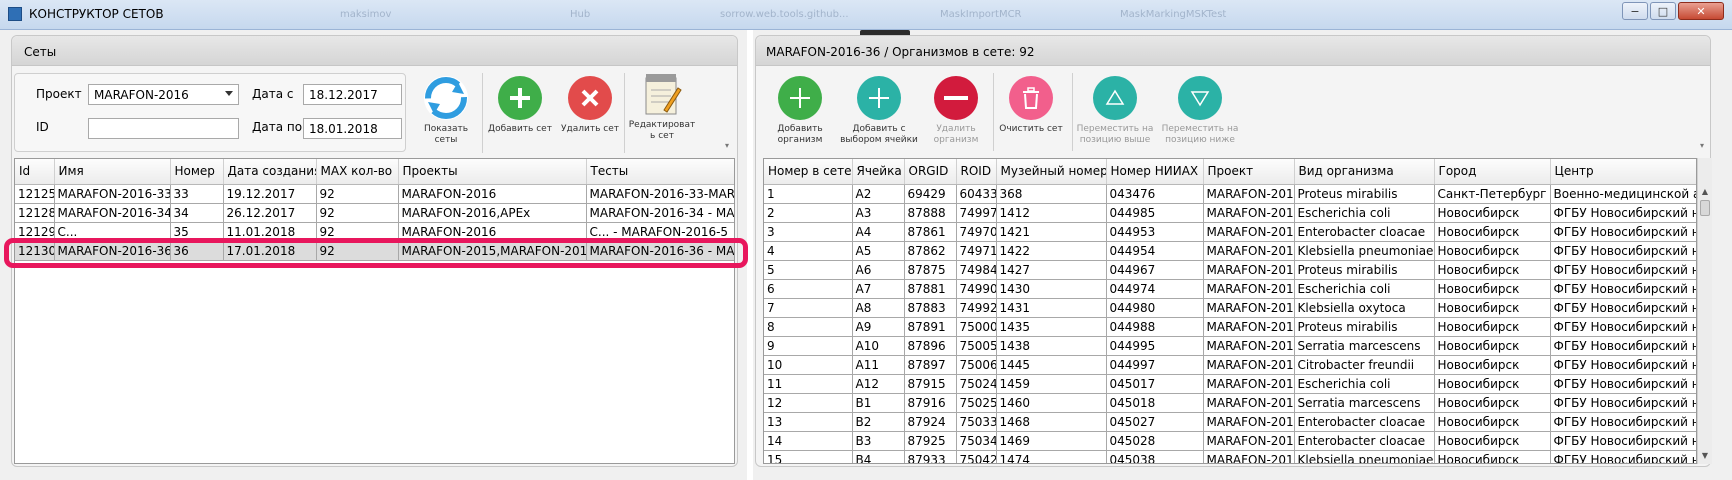 Image resolution: width=1732 pixels, height=480 pixels. Describe the element at coordinates (1051, 213) in the screenshot. I see `table-cell: 1412` at that location.